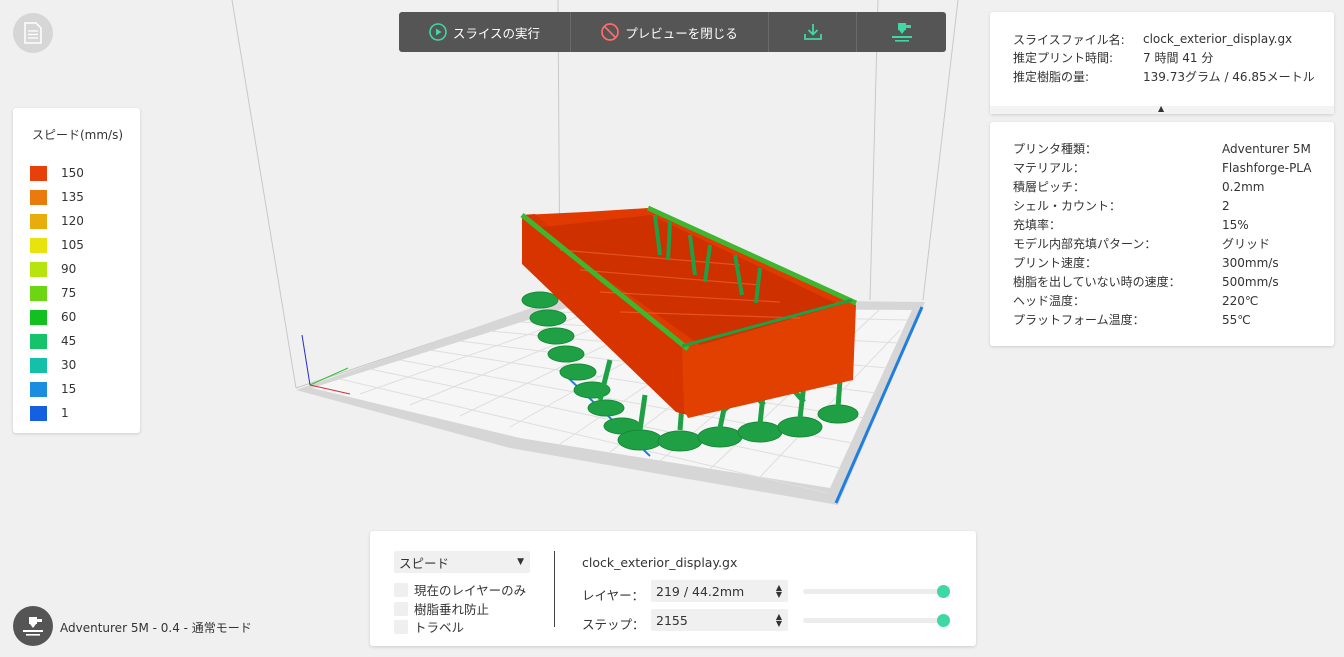 Image resolution: width=1344 pixels, height=657 pixels. I want to click on travel-option: トラベル, so click(429, 626).